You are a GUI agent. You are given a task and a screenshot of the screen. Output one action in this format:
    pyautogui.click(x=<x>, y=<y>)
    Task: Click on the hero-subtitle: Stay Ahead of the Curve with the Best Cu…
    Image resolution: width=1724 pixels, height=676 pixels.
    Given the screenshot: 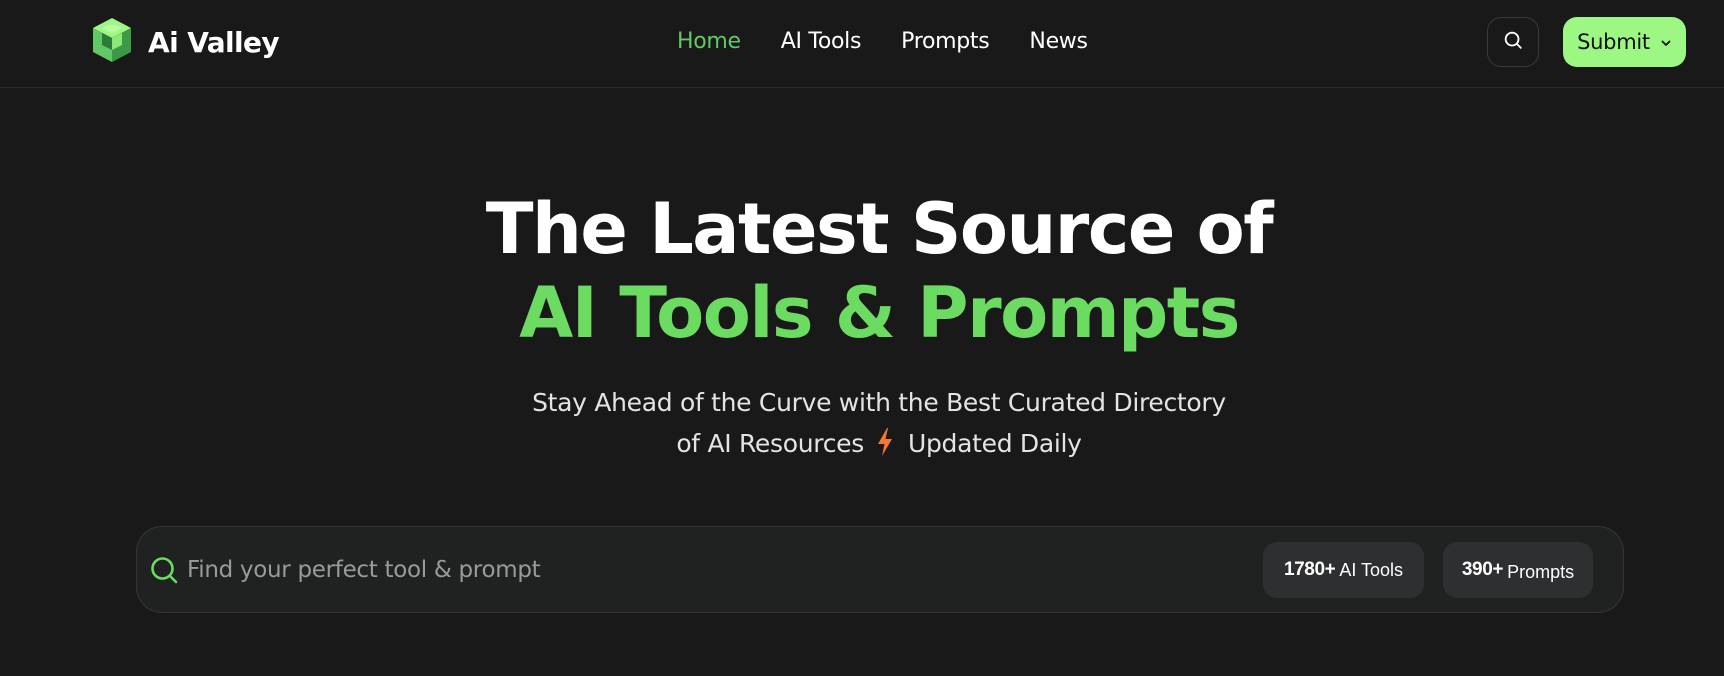 What is the action you would take?
    pyautogui.click(x=862, y=425)
    